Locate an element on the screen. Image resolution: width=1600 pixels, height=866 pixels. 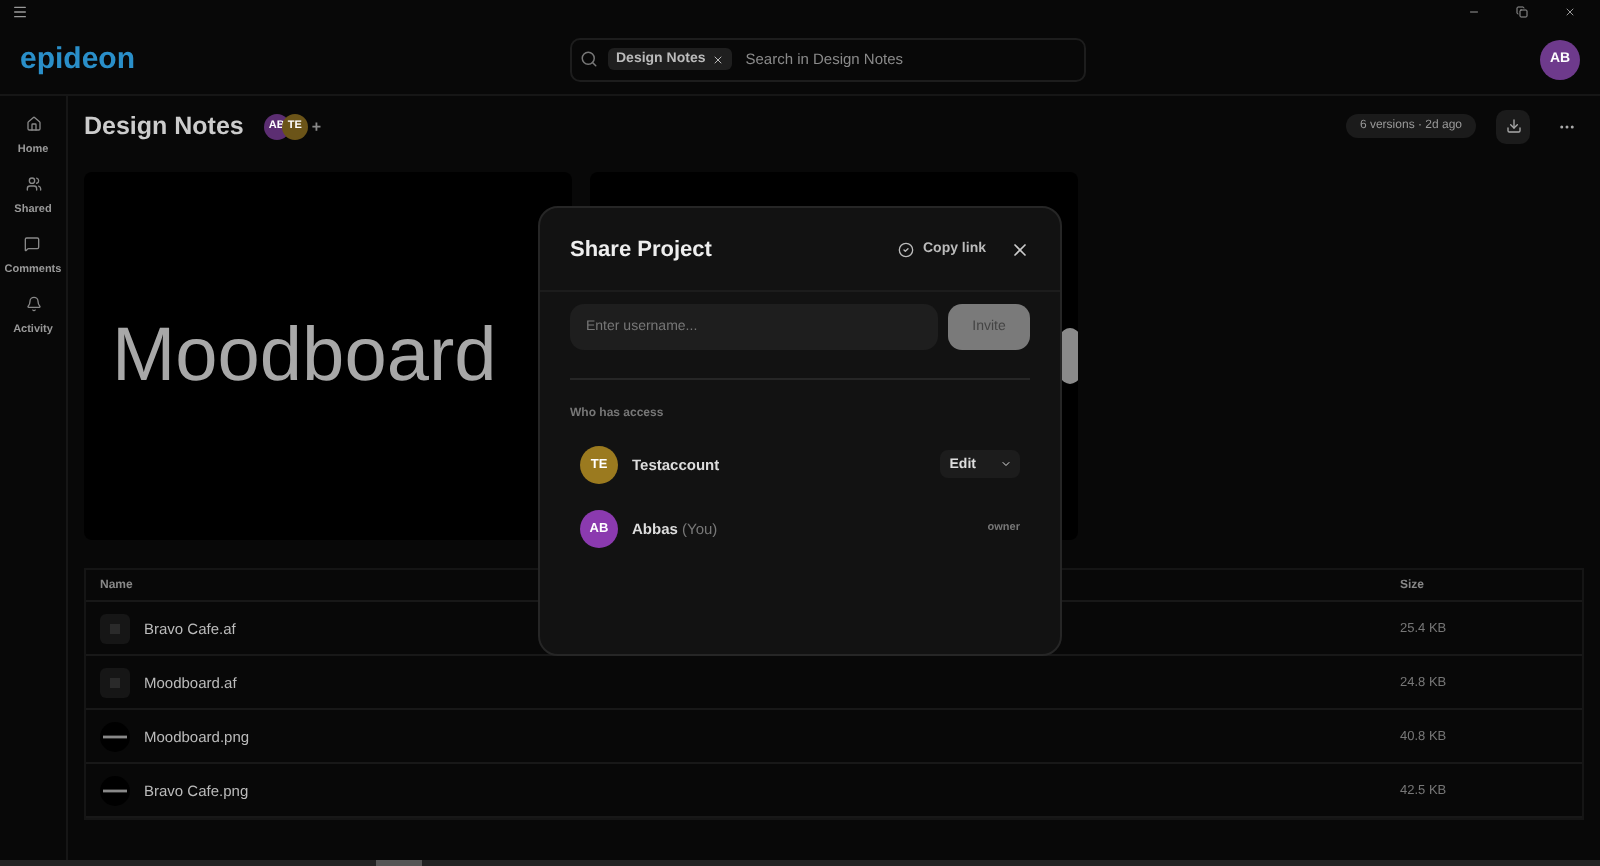
close-icon is located at coordinates (1570, 12).